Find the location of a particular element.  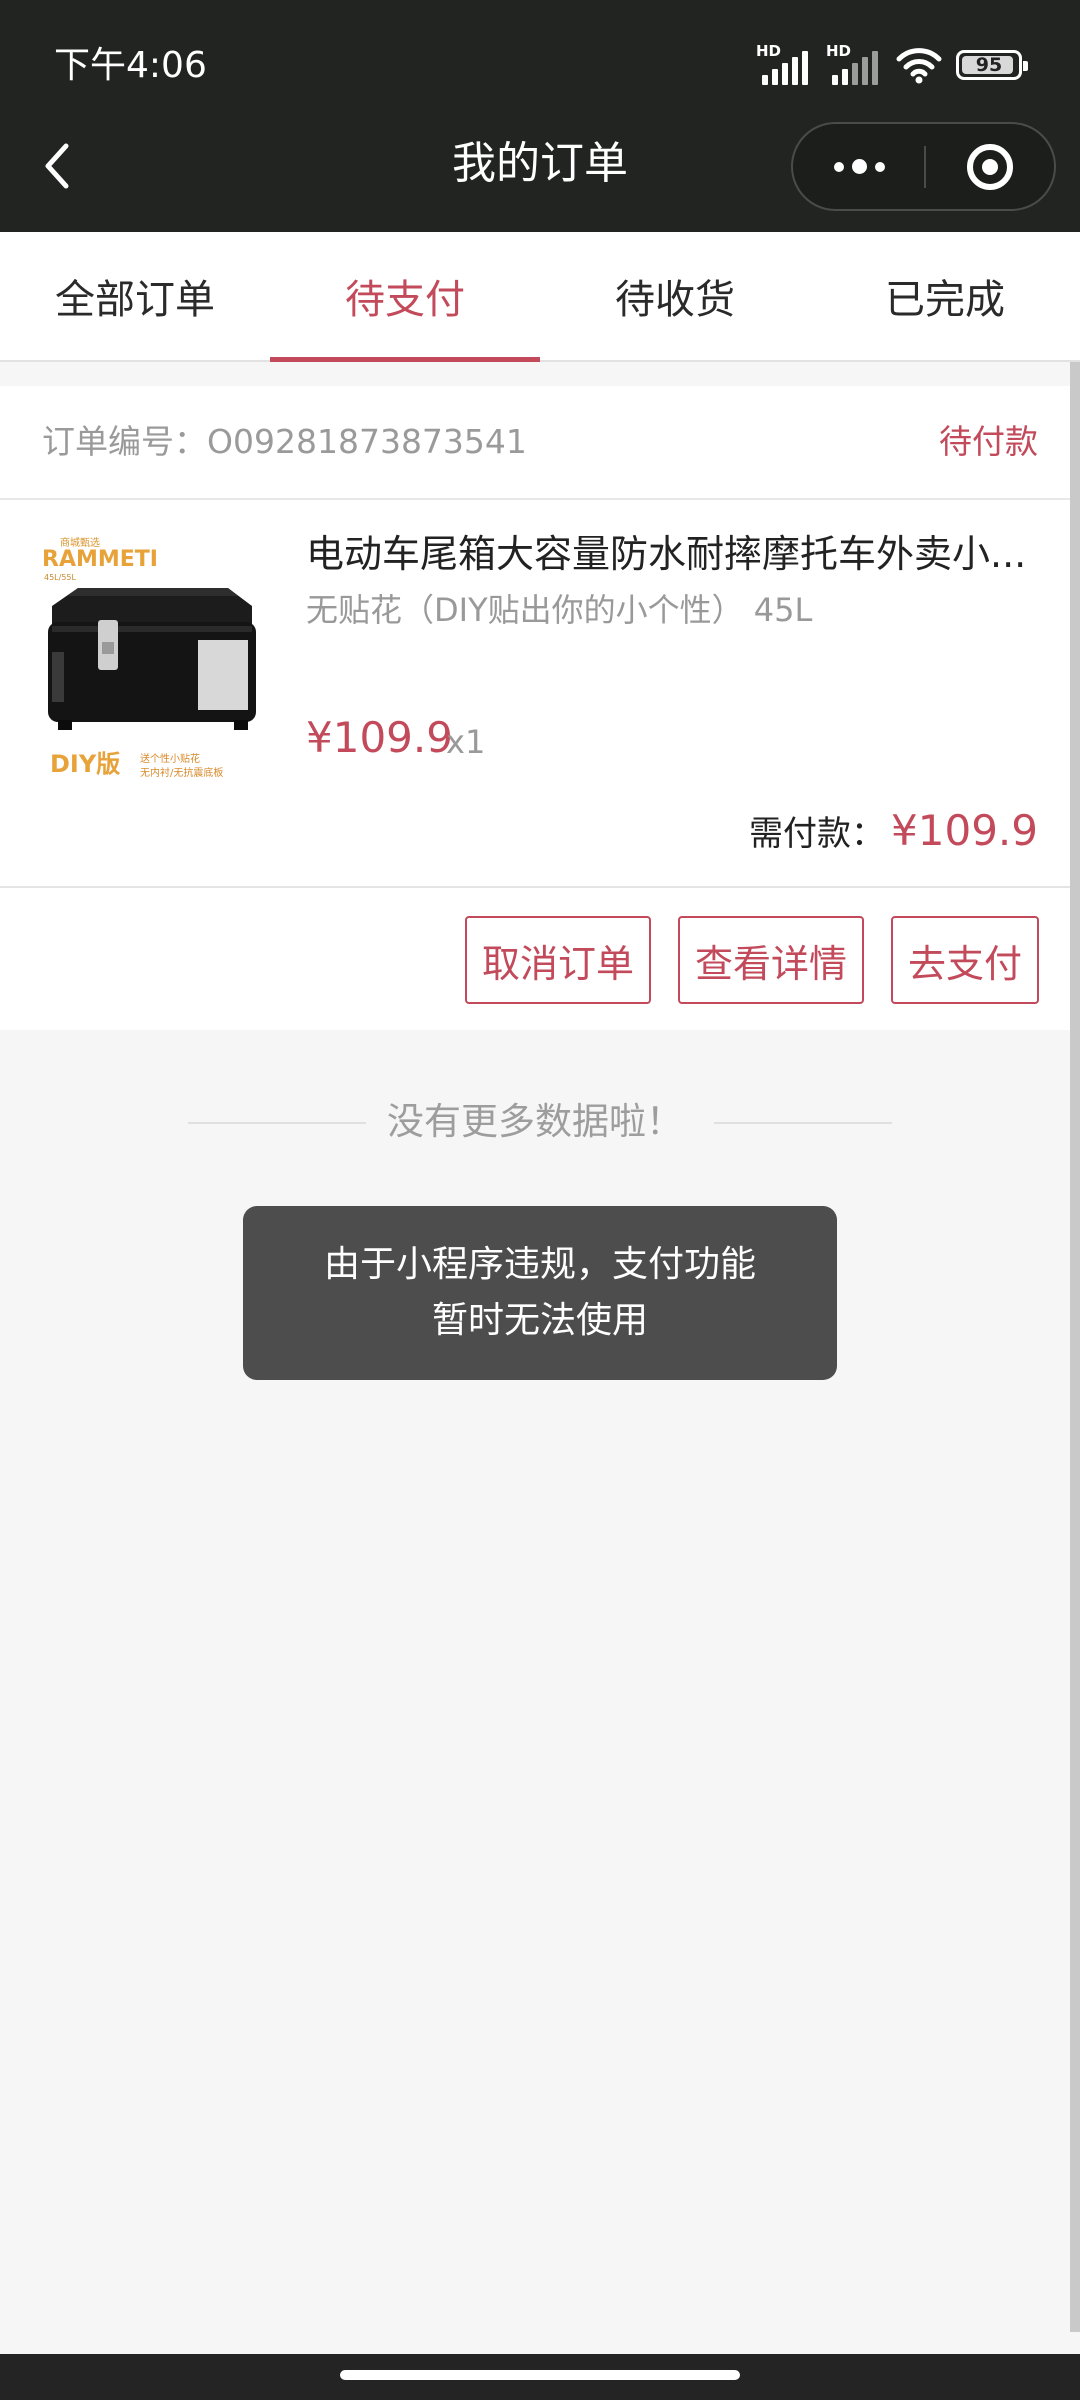

toast-line-1: 由于小程序违规，支付功能 is located at coordinates (539, 1264).